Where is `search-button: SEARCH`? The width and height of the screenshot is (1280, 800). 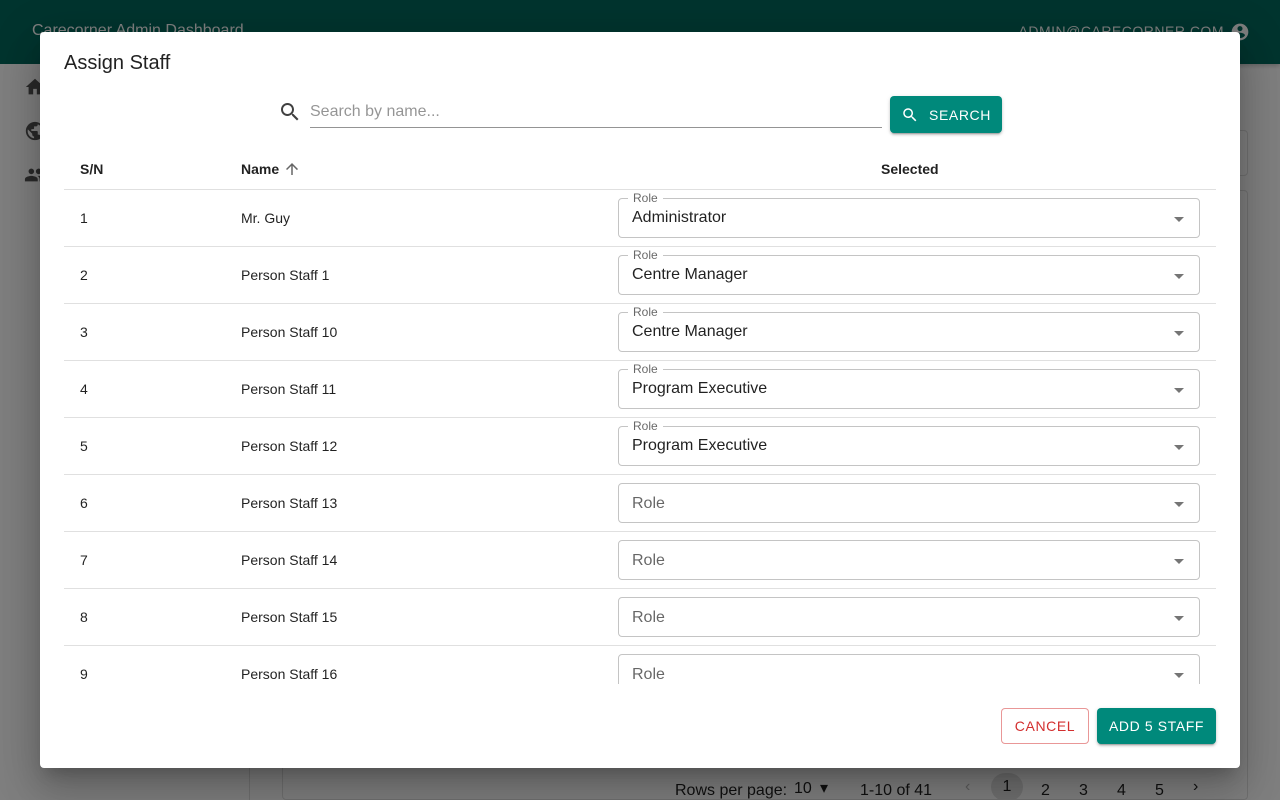 search-button: SEARCH is located at coordinates (946, 114).